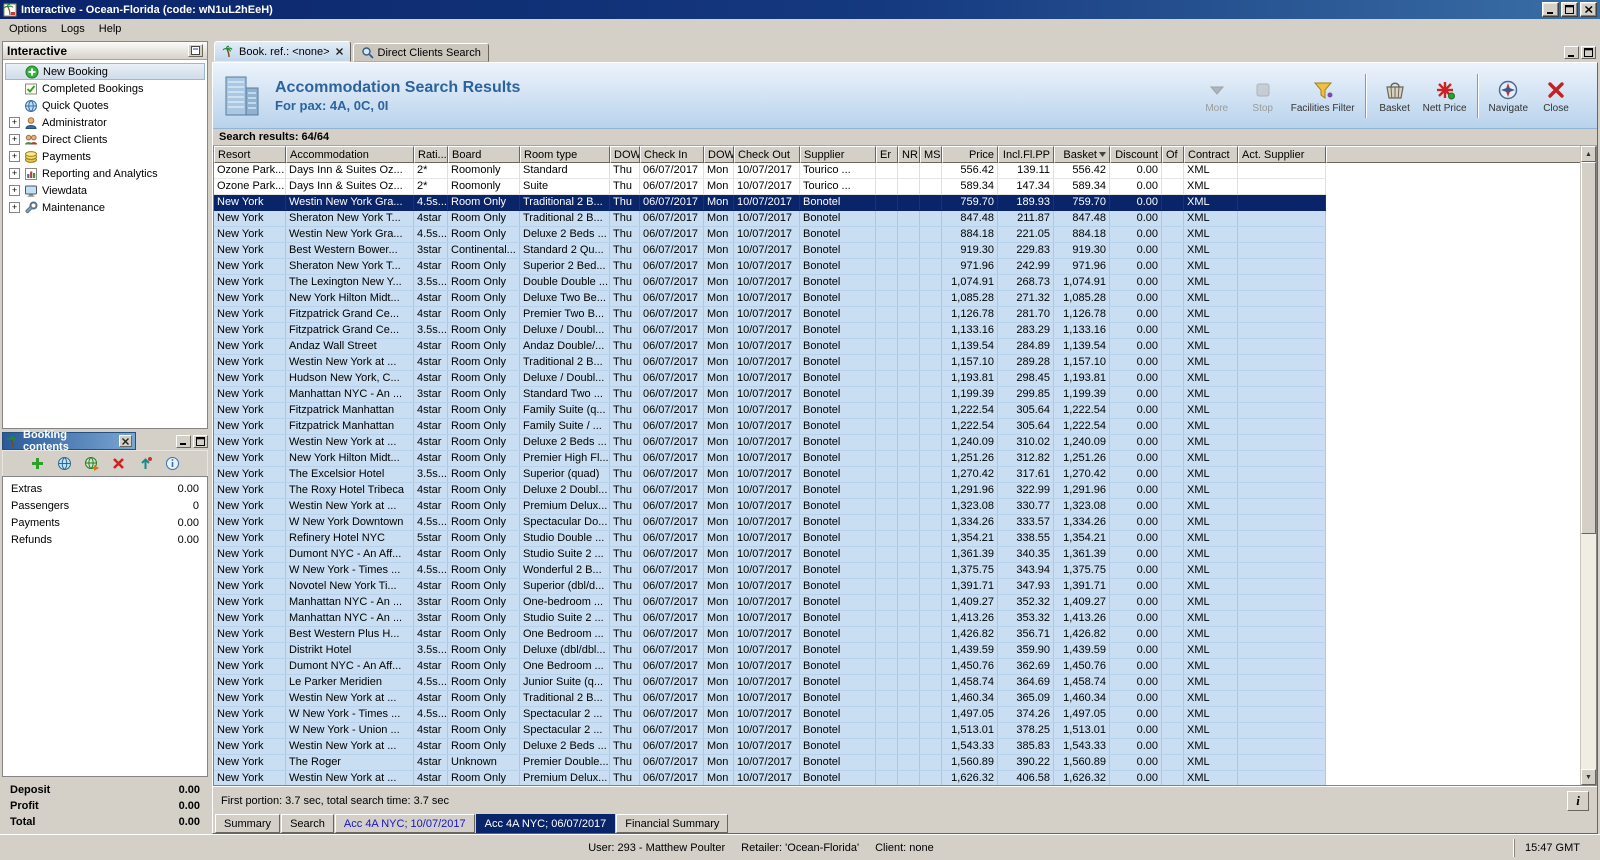 This screenshot has height=860, width=1600. I want to click on booking-item-payments: Payments 0.00, so click(105, 522).